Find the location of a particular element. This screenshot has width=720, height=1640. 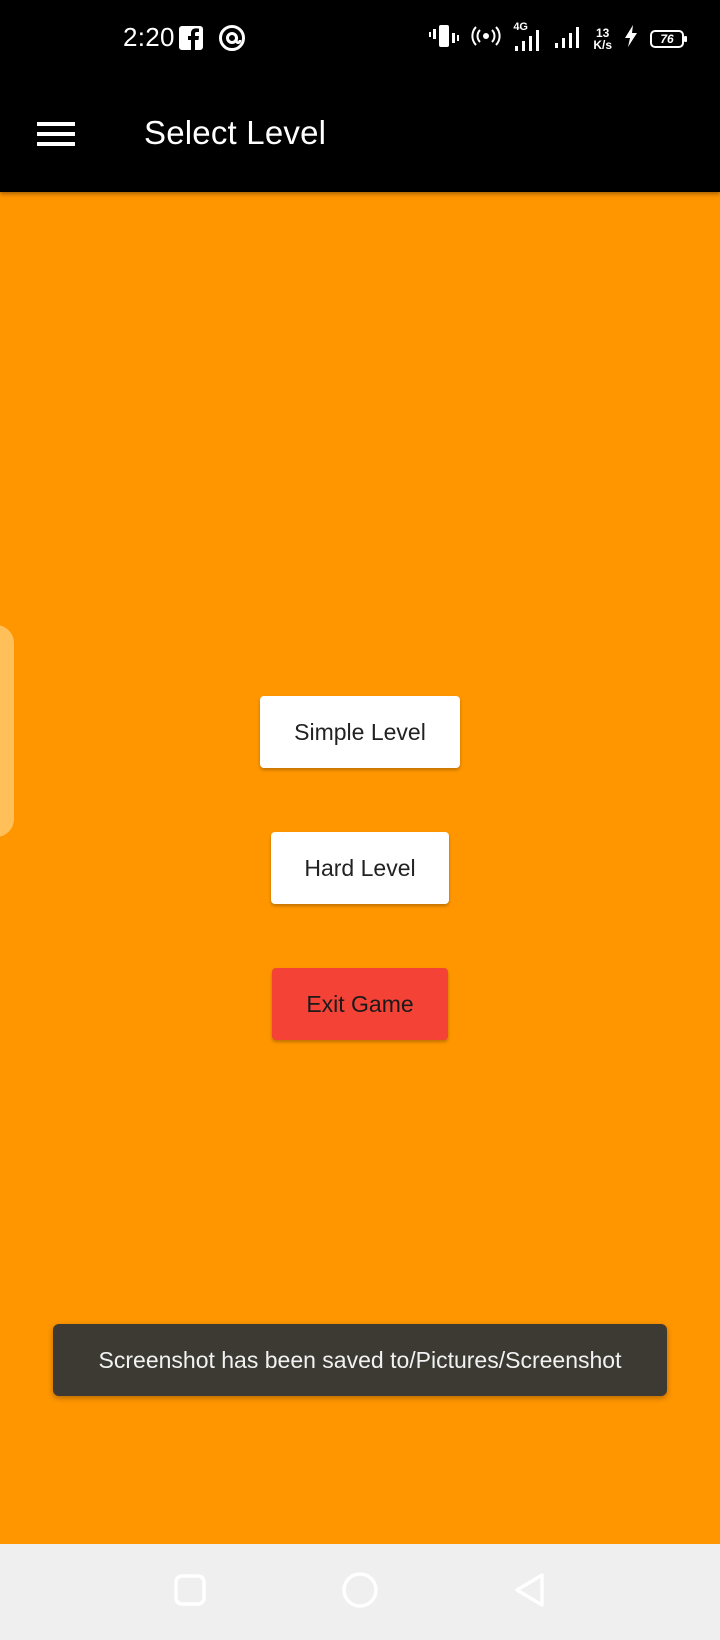

facebook-icon is located at coordinates (191, 40).